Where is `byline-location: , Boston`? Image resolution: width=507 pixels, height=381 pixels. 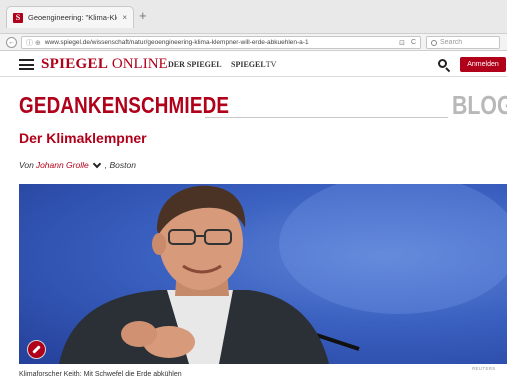
byline-location: , Boston is located at coordinates (120, 165).